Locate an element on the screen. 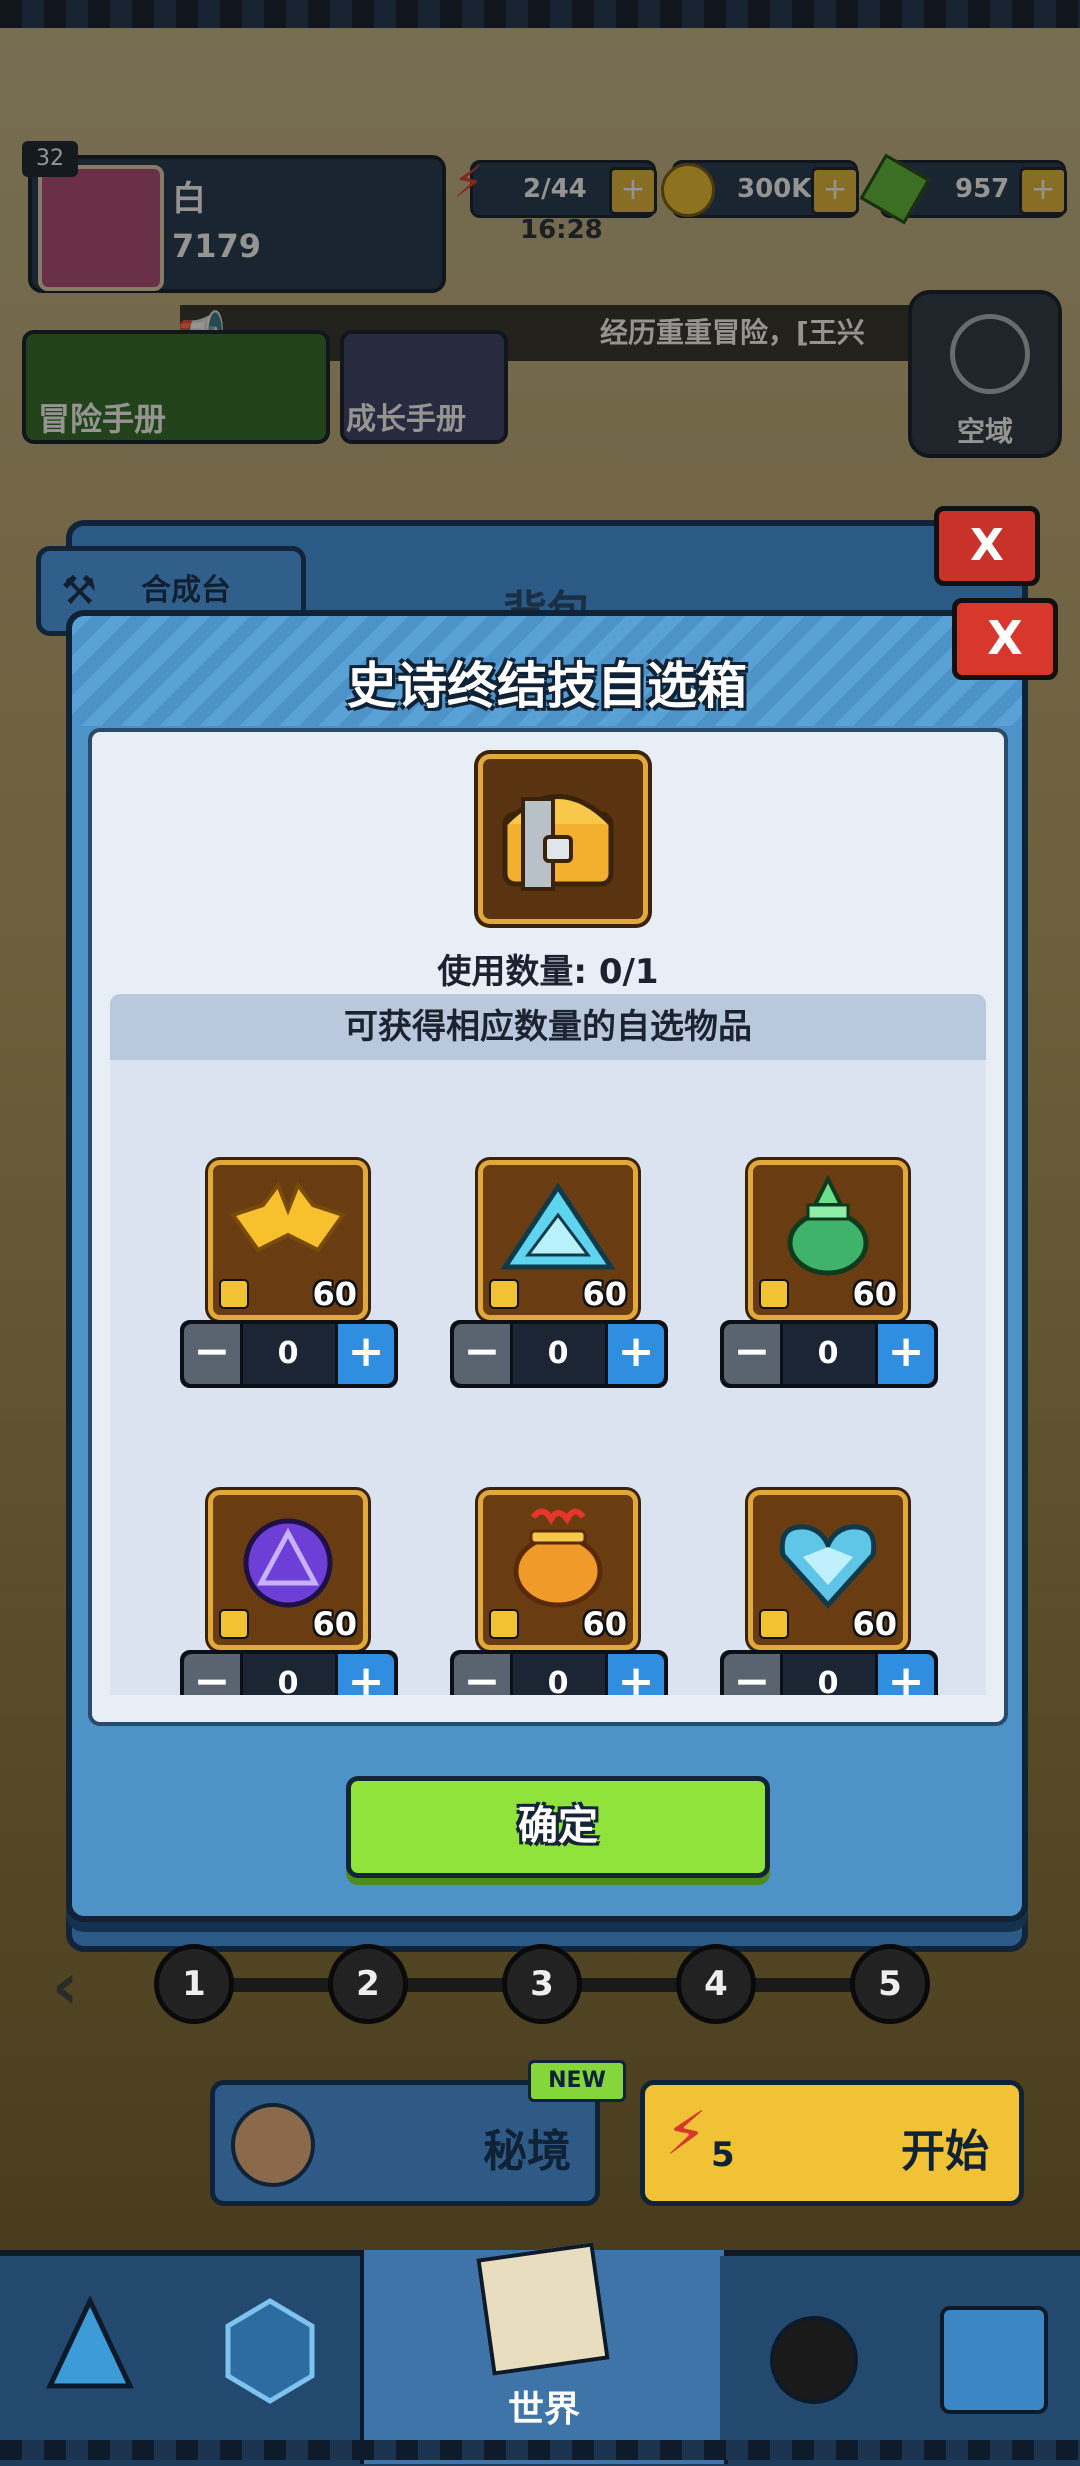 Image resolution: width=1080 pixels, height=2466 pixels. stage-1: 1 is located at coordinates (194, 1984).